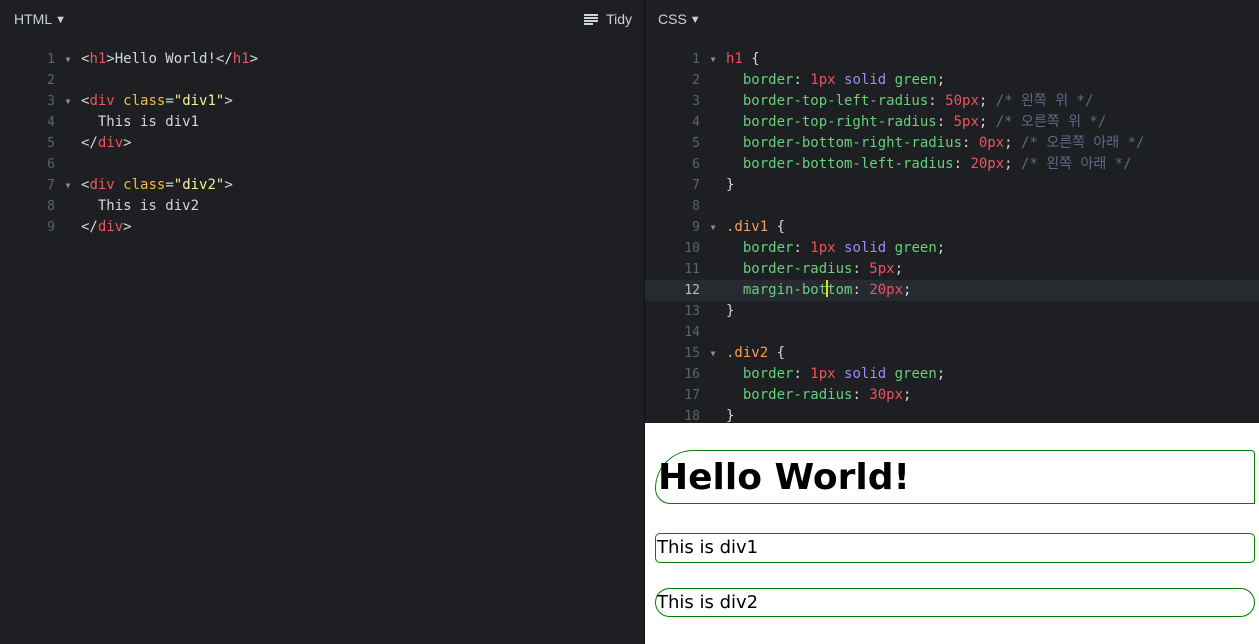 This screenshot has width=1259, height=644. What do you see at coordinates (941, 80) in the screenshot?
I see `code-token: ;` at bounding box center [941, 80].